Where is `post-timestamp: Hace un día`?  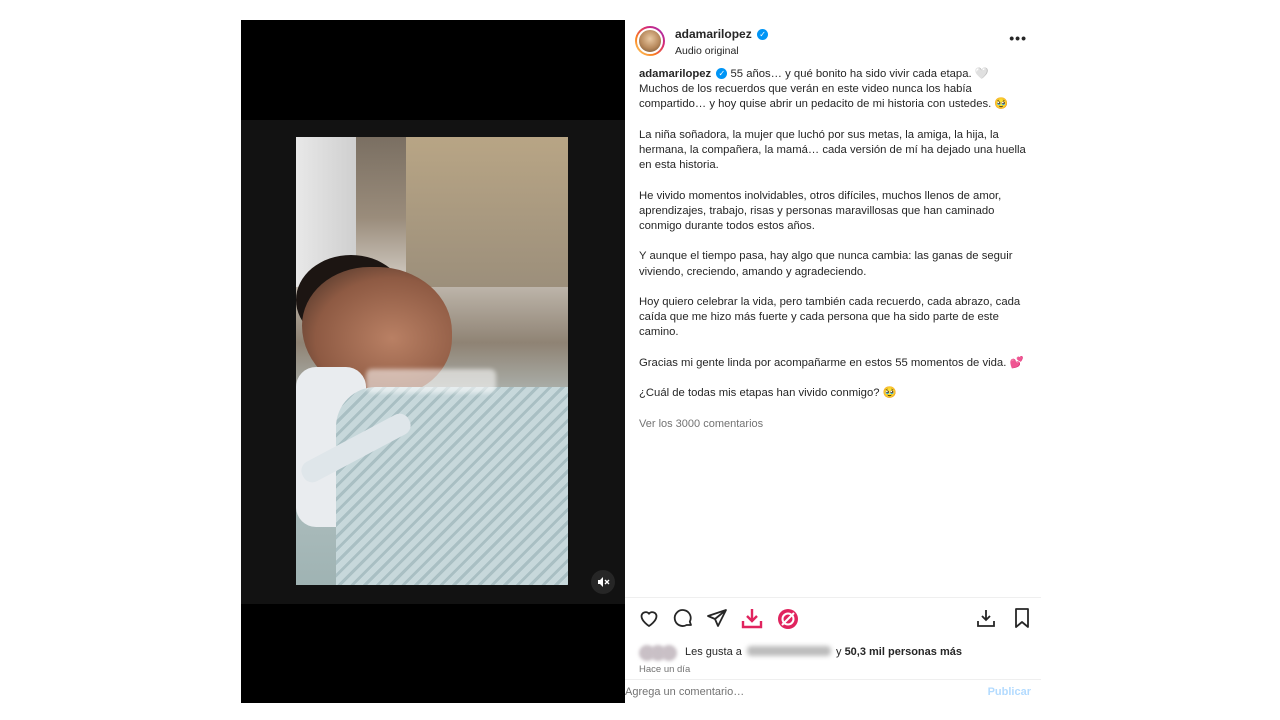 post-timestamp: Hace un día is located at coordinates (664, 669).